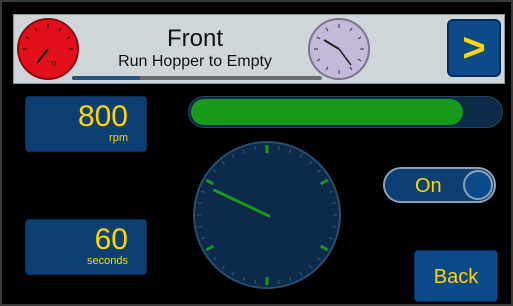 This screenshot has height=306, width=513. I want to click on run-progress-bar, so click(345, 112).